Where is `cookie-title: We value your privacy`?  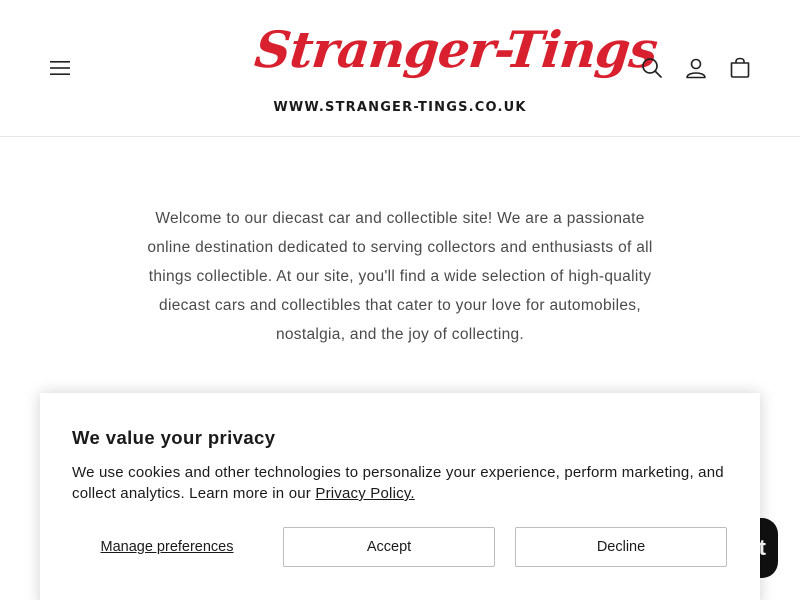
cookie-title: We value your privacy is located at coordinates (174, 437).